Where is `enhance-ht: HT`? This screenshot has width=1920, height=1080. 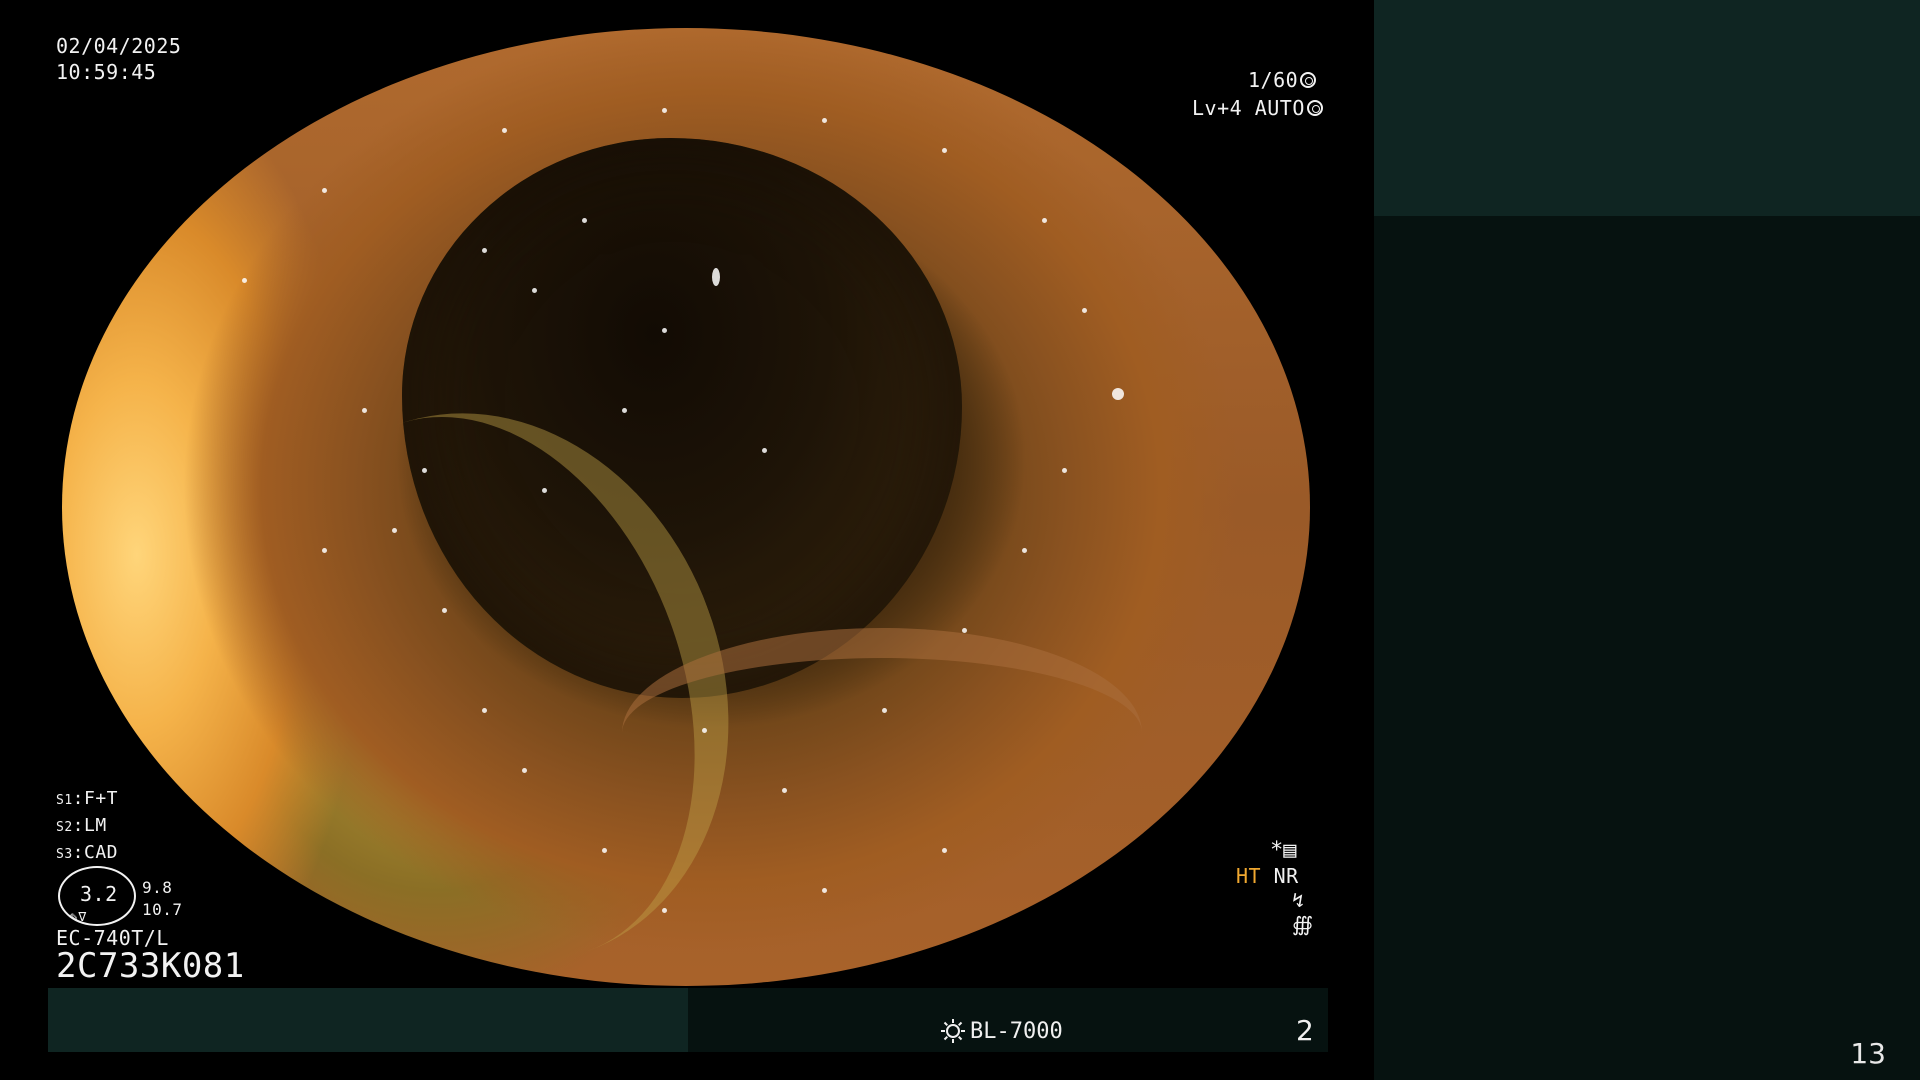 enhance-ht: HT is located at coordinates (1249, 876).